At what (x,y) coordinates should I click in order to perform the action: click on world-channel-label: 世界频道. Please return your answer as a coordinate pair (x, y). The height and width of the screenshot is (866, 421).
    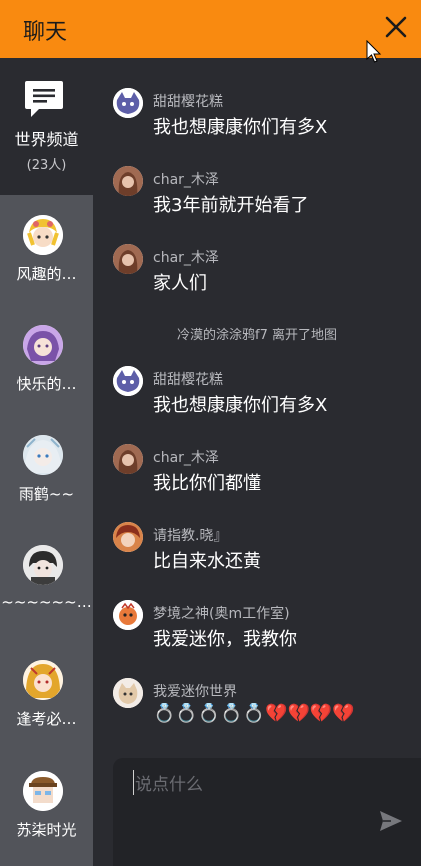
    Looking at the image, I should click on (46, 139).